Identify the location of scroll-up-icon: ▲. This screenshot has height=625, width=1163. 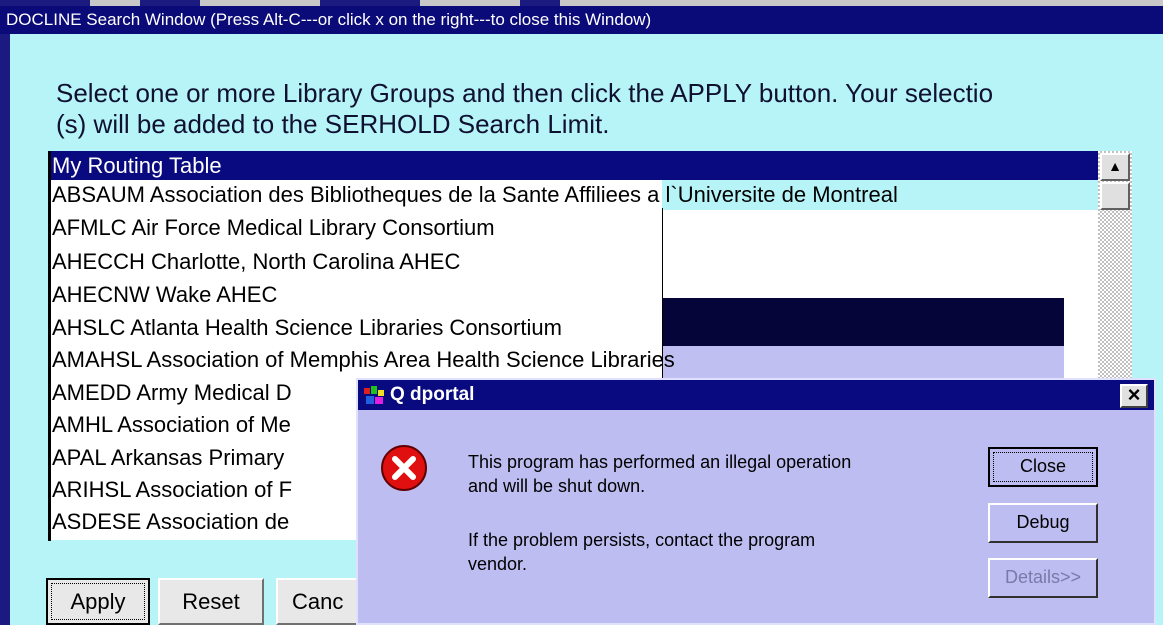
(1115, 167).